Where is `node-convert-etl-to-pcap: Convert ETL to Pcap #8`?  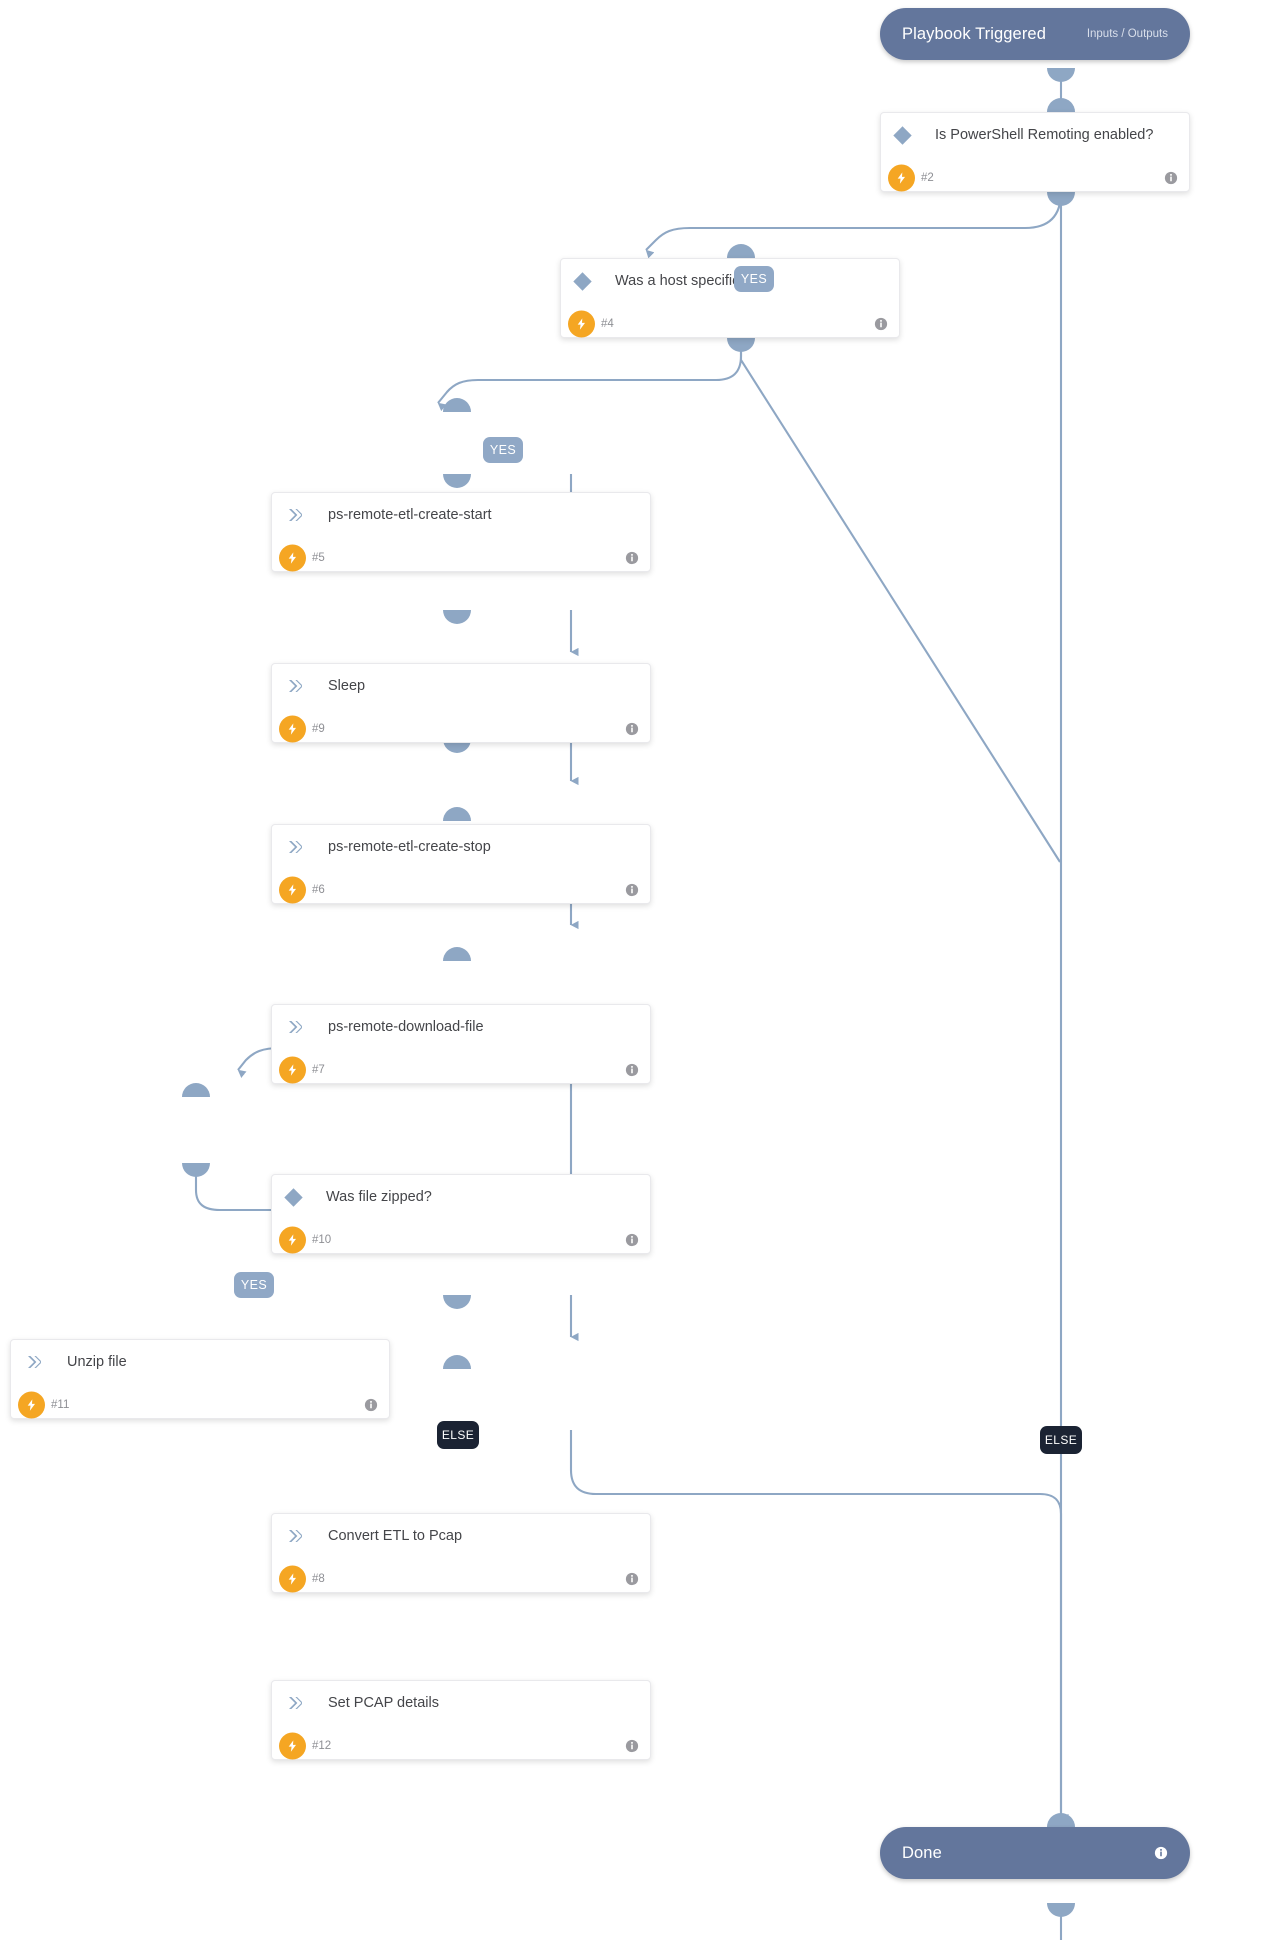 node-convert-etl-to-pcap: Convert ETL to Pcap #8 is located at coordinates (461, 1553).